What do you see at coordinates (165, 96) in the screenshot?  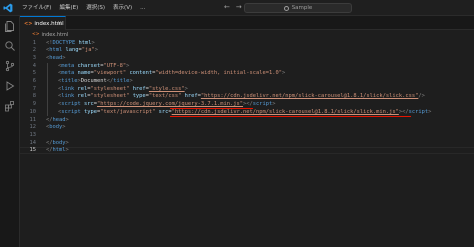 I see `code-token: "text/css"` at bounding box center [165, 96].